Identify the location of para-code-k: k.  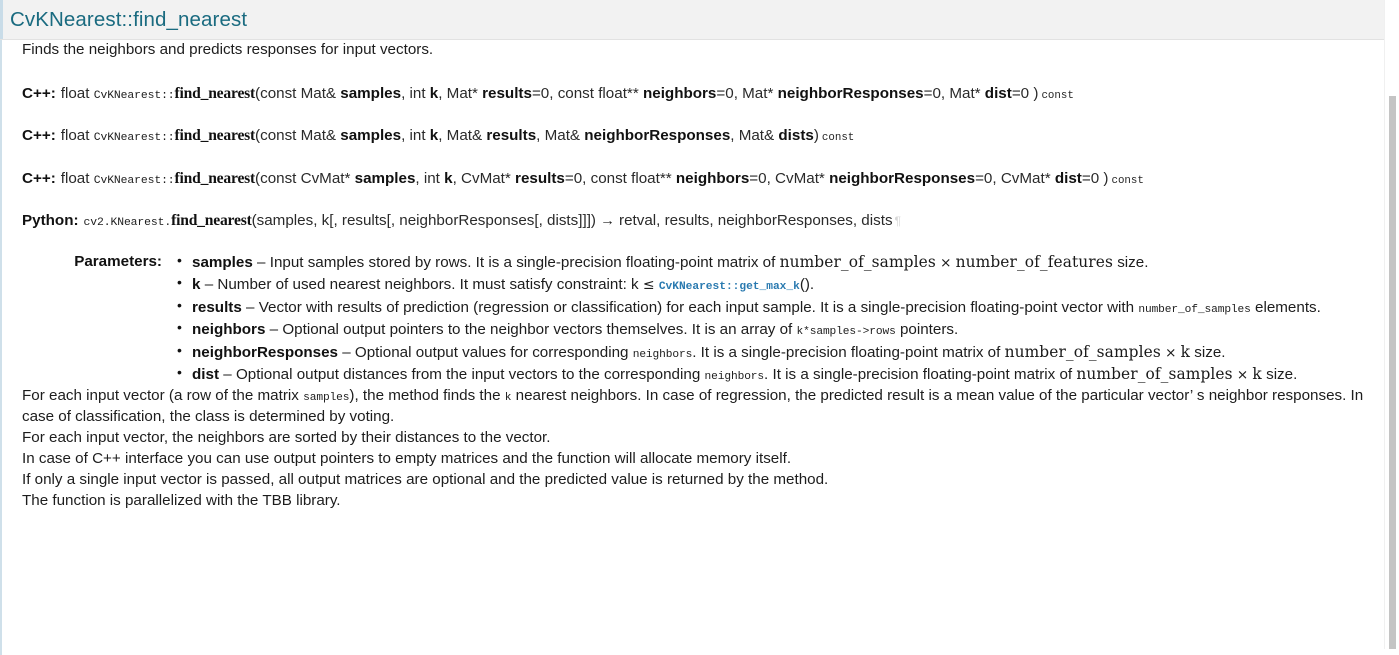
(508, 398).